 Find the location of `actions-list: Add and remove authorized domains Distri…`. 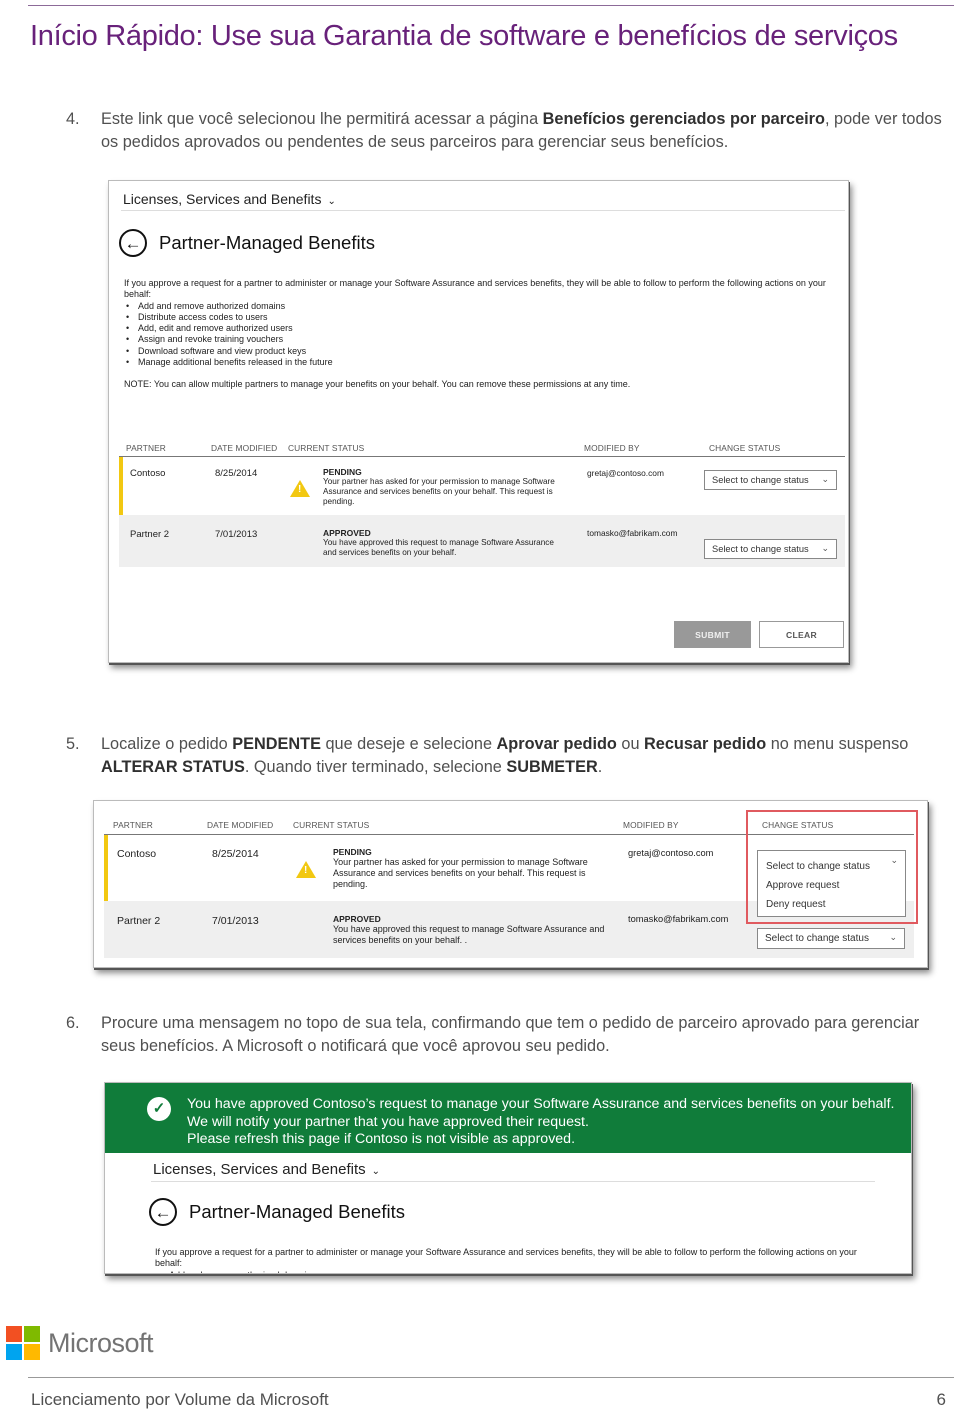

actions-list: Add and remove authorized domains Distri… is located at coordinates (481, 335).